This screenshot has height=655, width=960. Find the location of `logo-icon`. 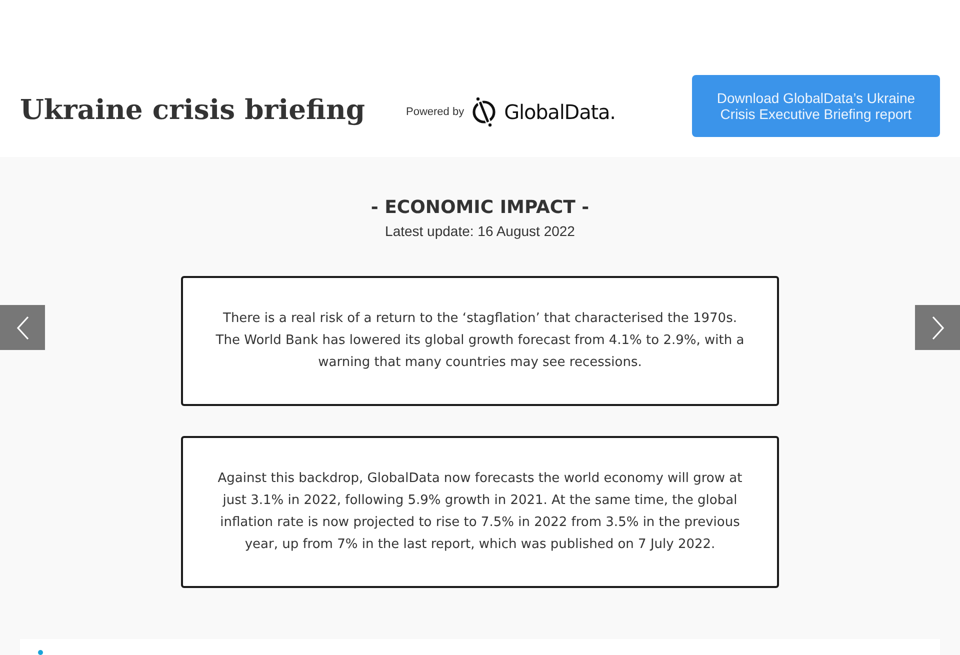

logo-icon is located at coordinates (484, 112).